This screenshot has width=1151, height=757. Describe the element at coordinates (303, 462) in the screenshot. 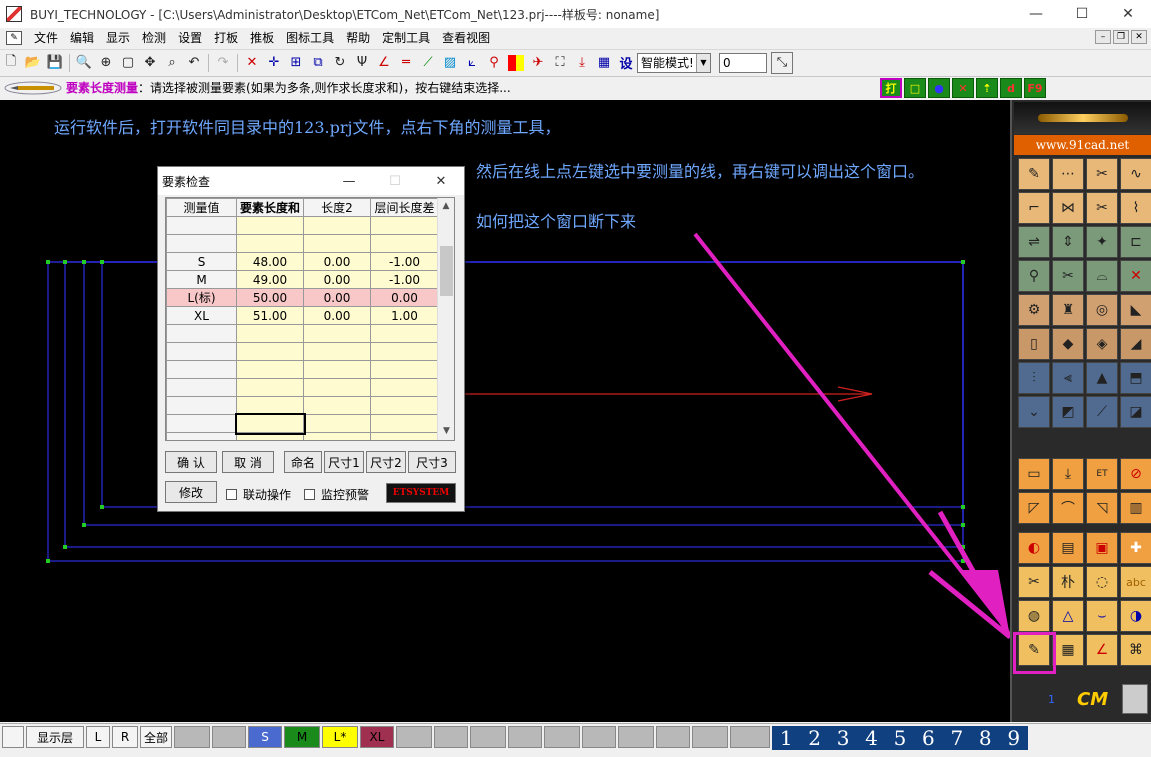

I see `rename-button: 命名` at that location.